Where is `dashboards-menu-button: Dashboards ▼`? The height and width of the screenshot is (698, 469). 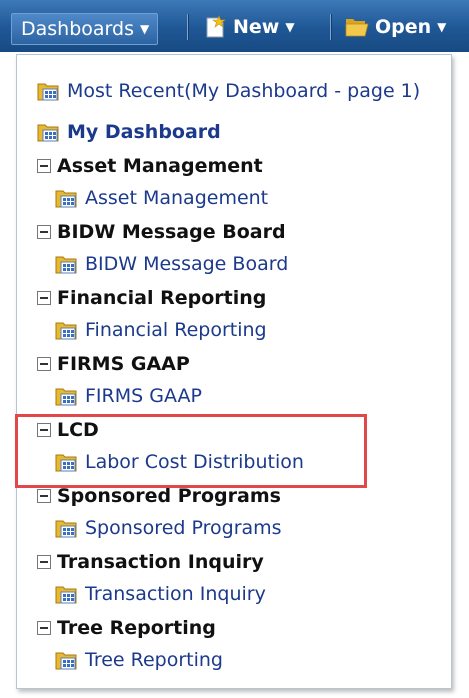 dashboards-menu-button: Dashboards ▼ is located at coordinates (85, 29).